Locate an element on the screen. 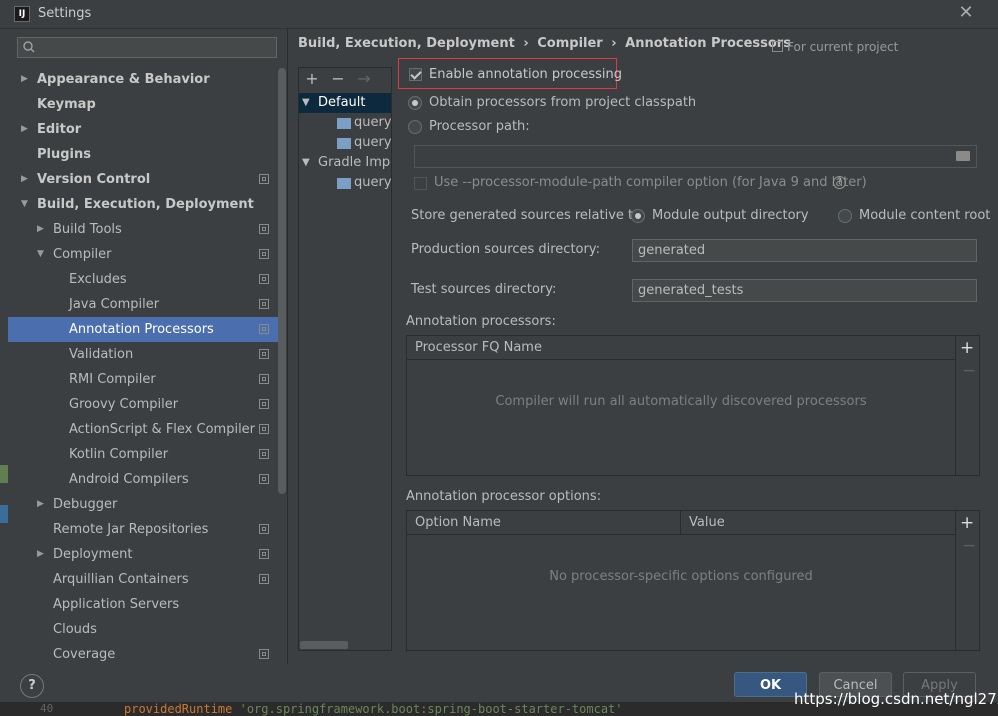 Image resolution: width=998 pixels, height=716 pixels. profile-item: ▼ Default is located at coordinates (345, 103).